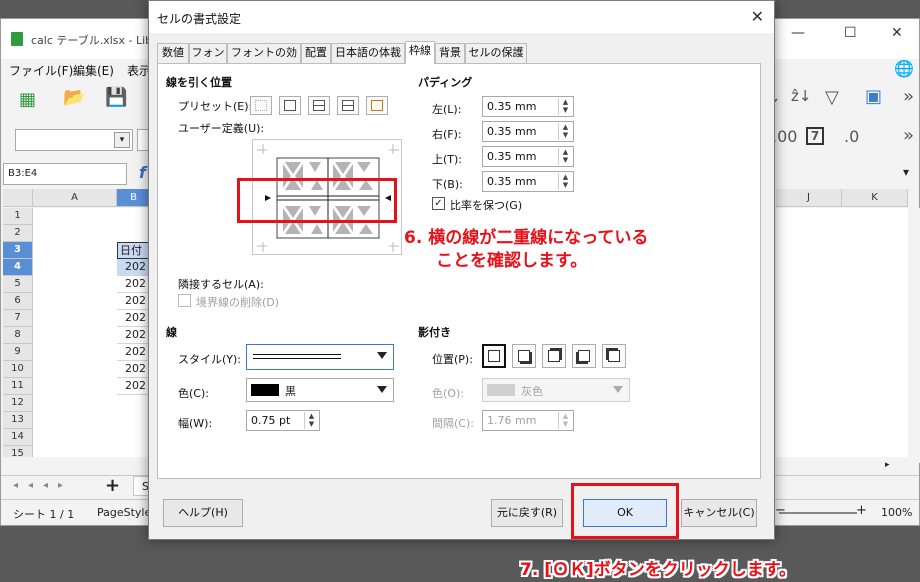 The width and height of the screenshot is (920, 582). I want to click on scroll-right-icon: ▸, so click(887, 465).